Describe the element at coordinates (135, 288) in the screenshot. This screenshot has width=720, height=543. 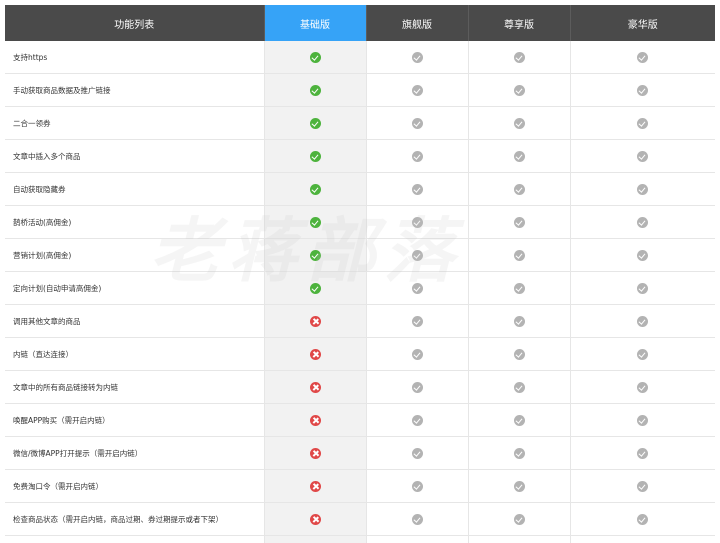
I see `feature-name: 定向计划(自动申请高佣金)` at that location.